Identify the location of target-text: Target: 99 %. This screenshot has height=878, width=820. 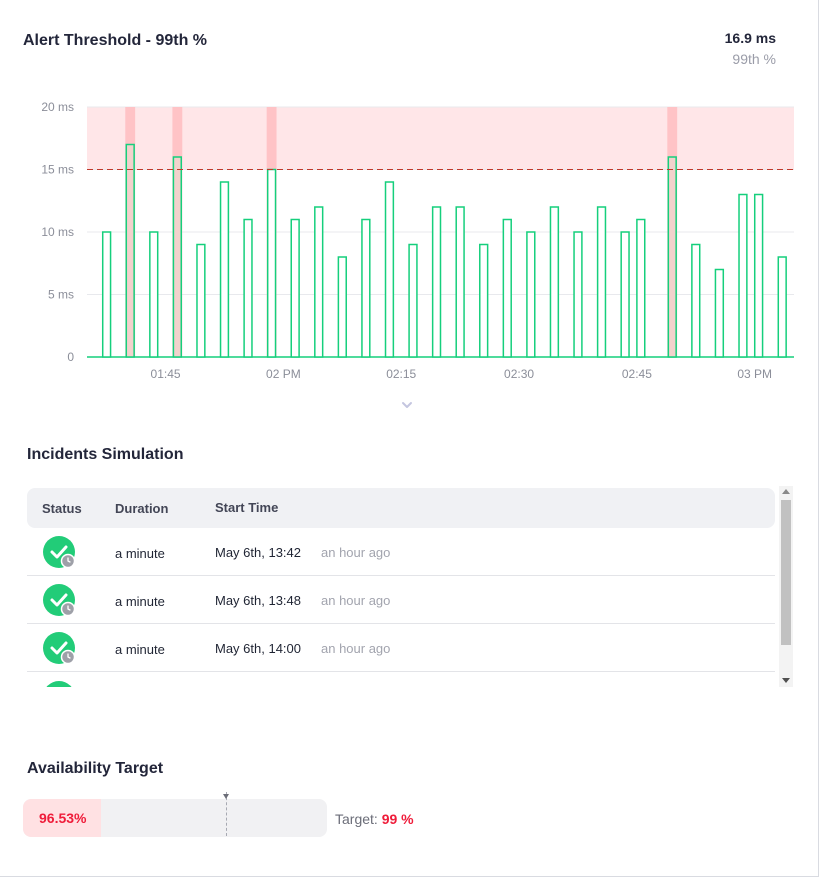
(374, 819).